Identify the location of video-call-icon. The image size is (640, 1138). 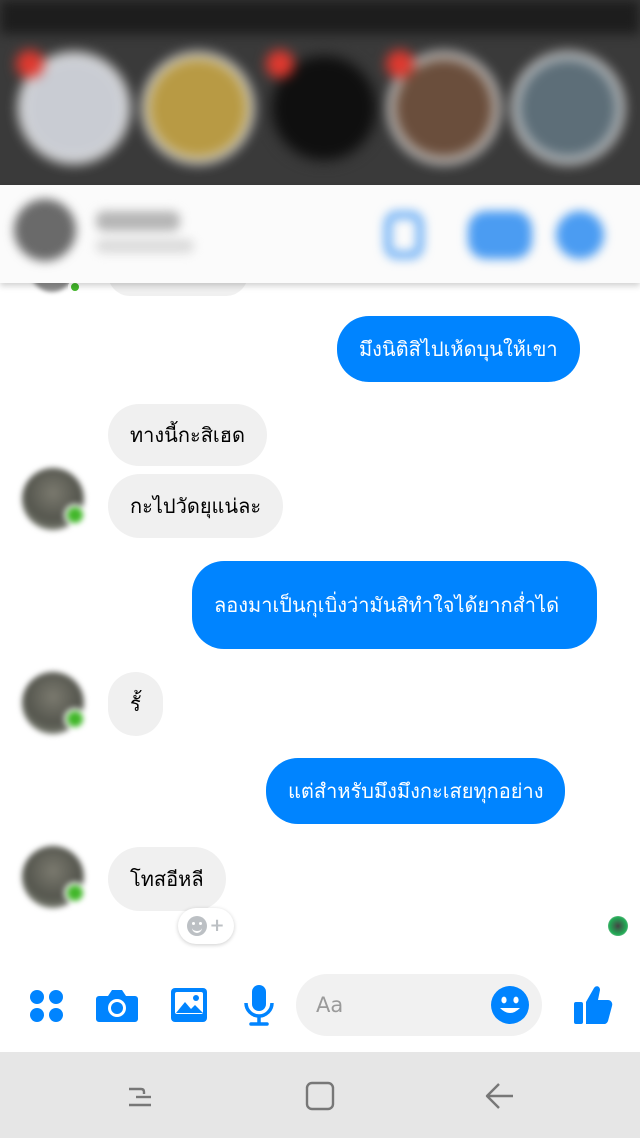
(500, 235).